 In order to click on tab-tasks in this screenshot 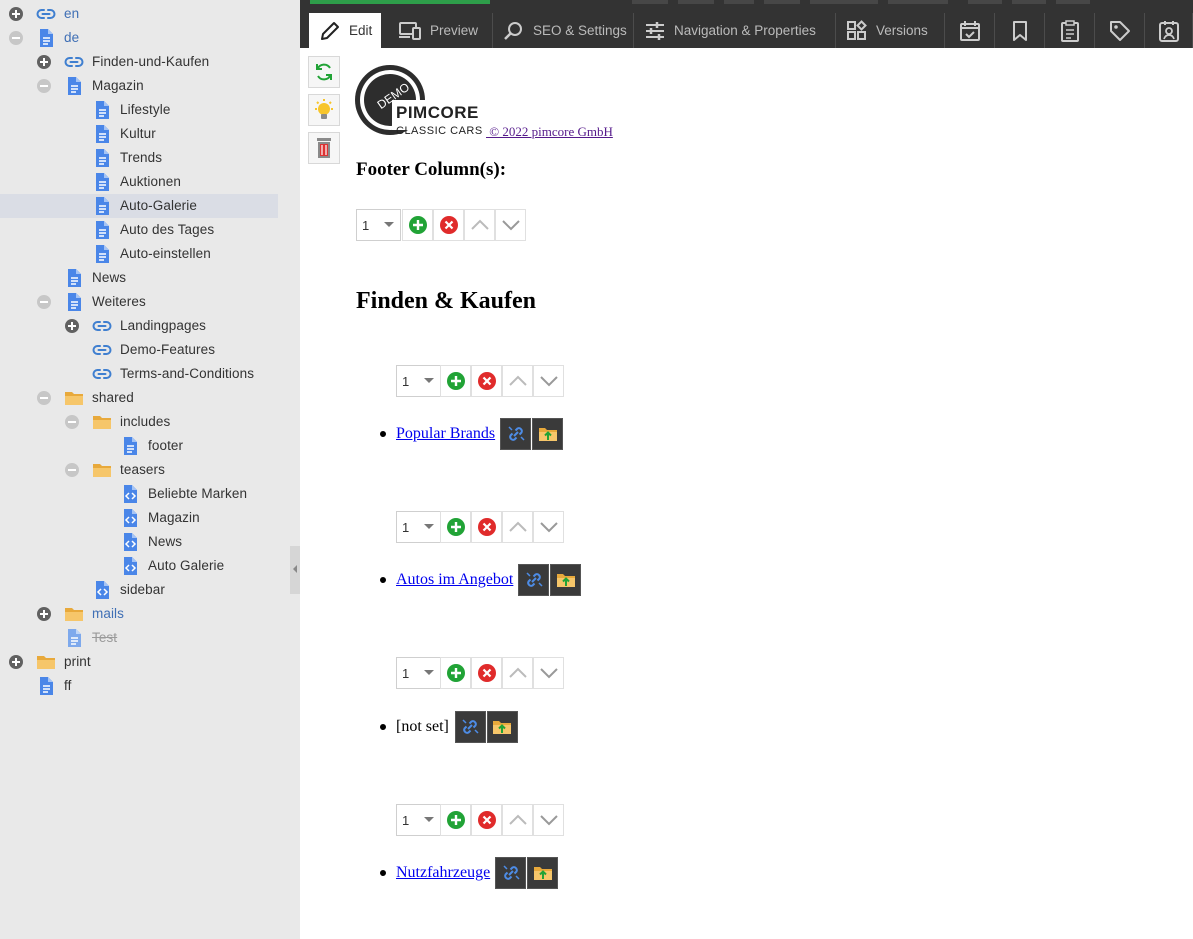, I will do `click(1070, 30)`.